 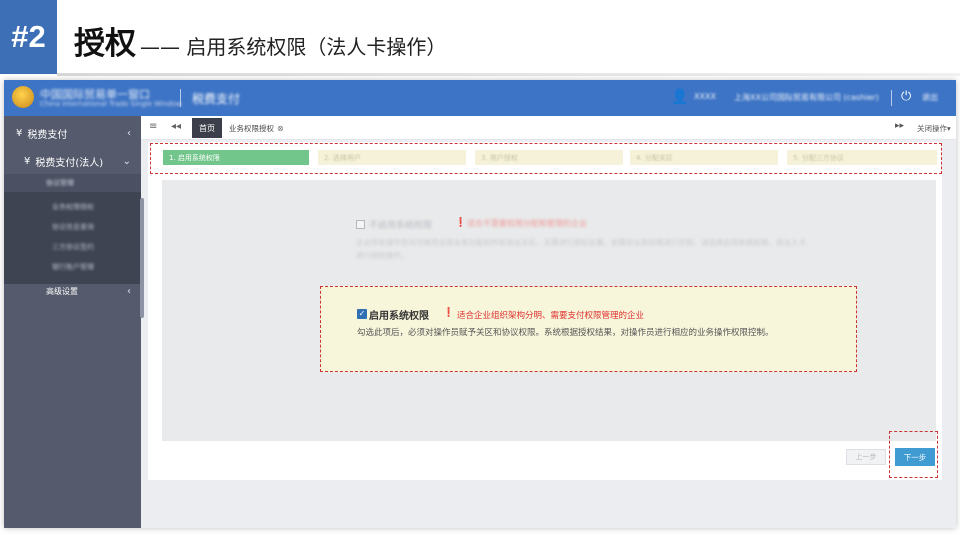 What do you see at coordinates (28, 37) in the screenshot?
I see `slide-number-badge: #2` at bounding box center [28, 37].